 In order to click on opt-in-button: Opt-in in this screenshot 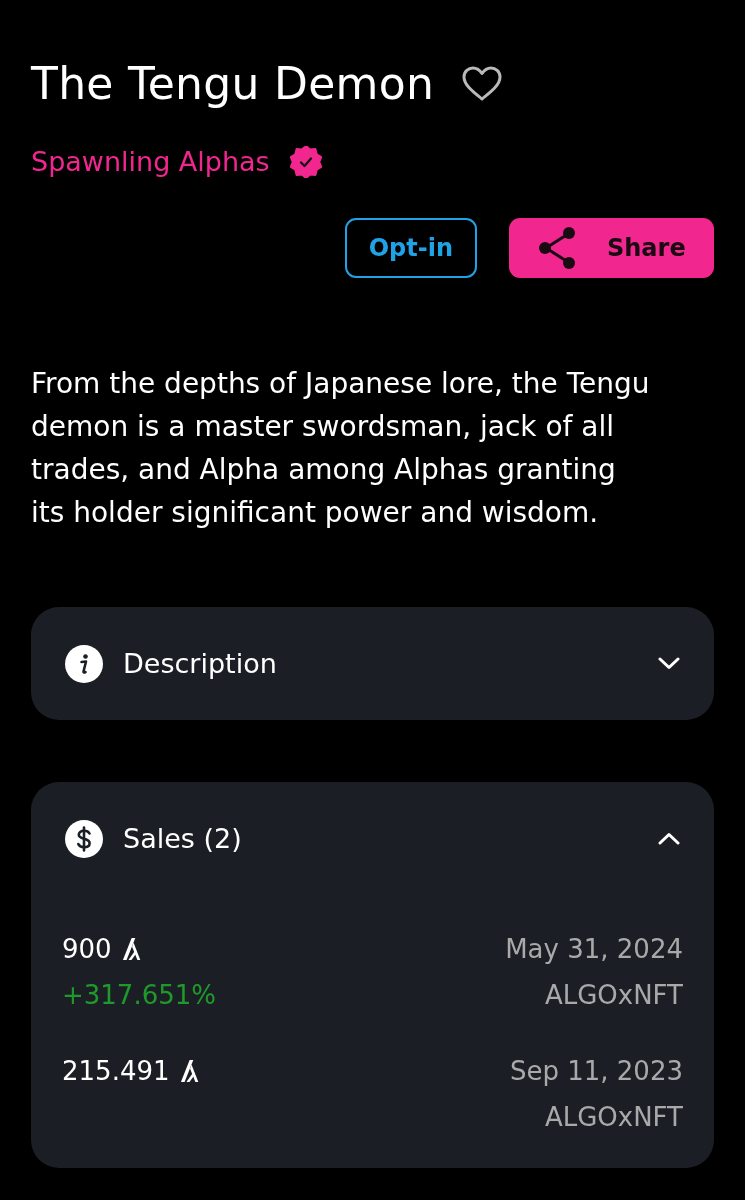, I will do `click(410, 248)`.